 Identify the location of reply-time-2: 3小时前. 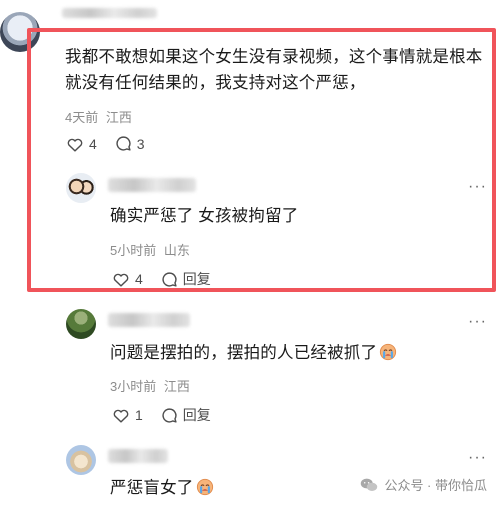
(133, 386).